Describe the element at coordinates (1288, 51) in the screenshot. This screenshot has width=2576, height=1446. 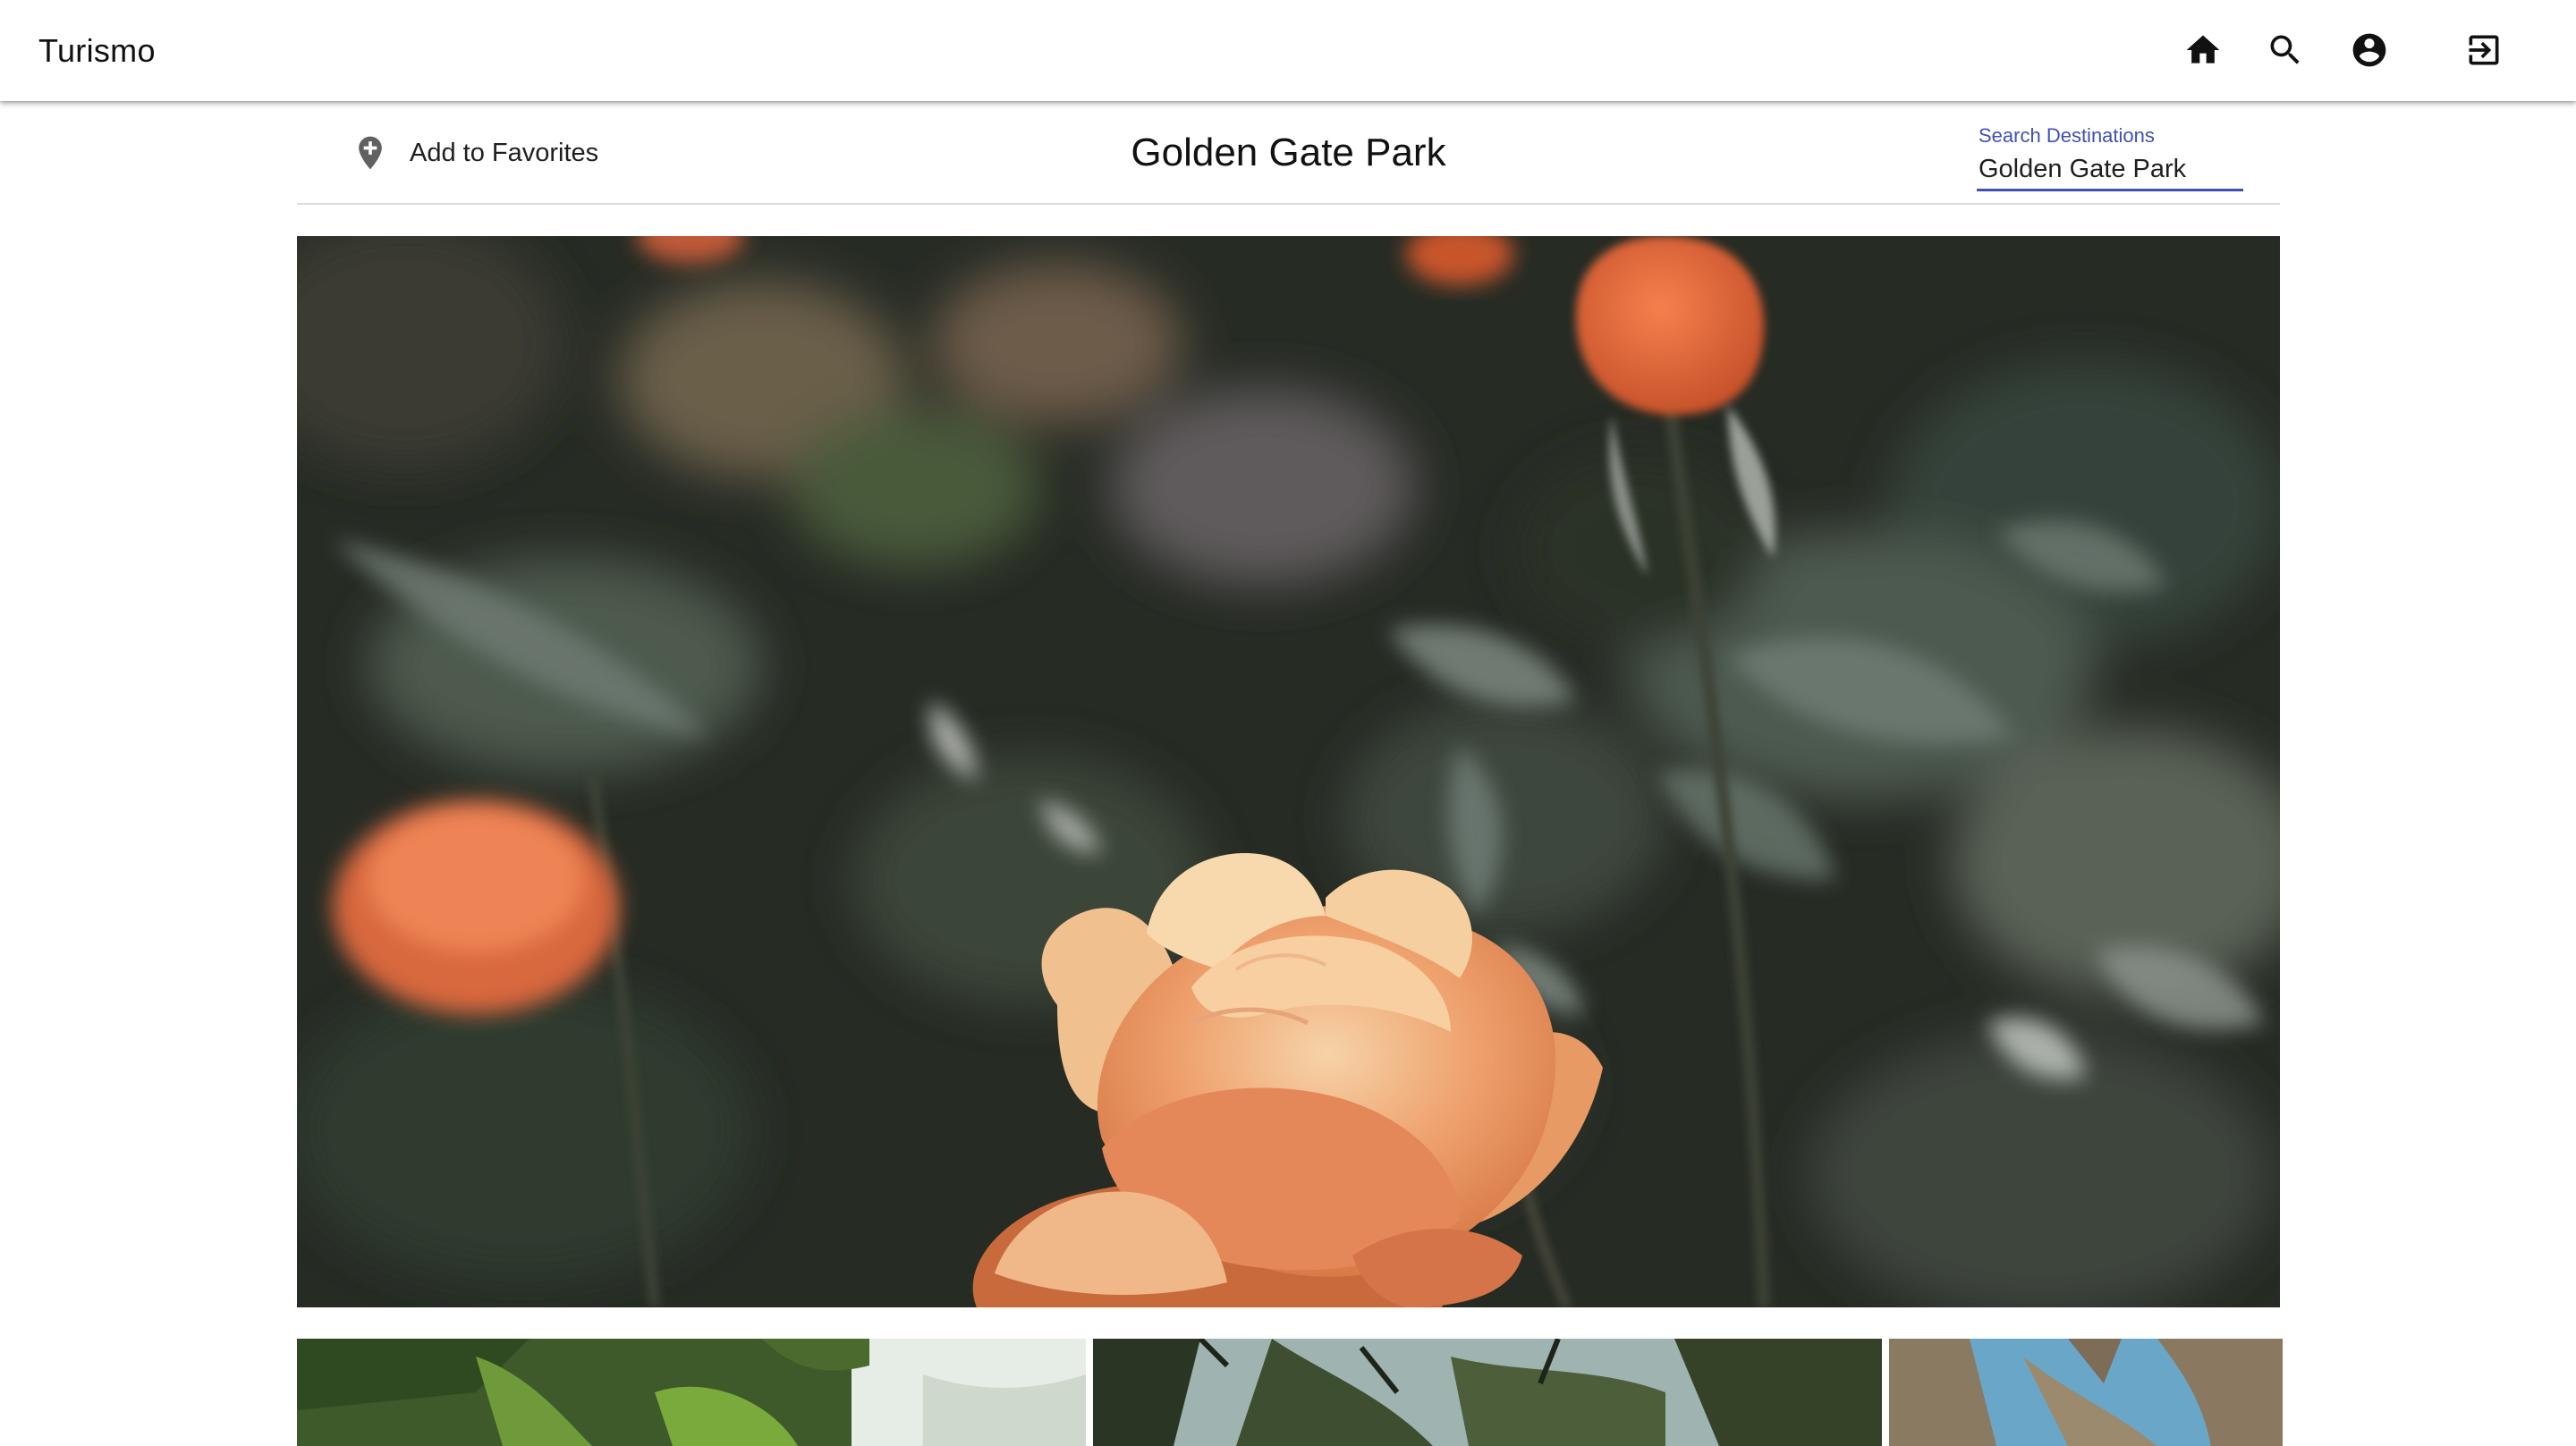
I see `app-bar: Turismo` at that location.